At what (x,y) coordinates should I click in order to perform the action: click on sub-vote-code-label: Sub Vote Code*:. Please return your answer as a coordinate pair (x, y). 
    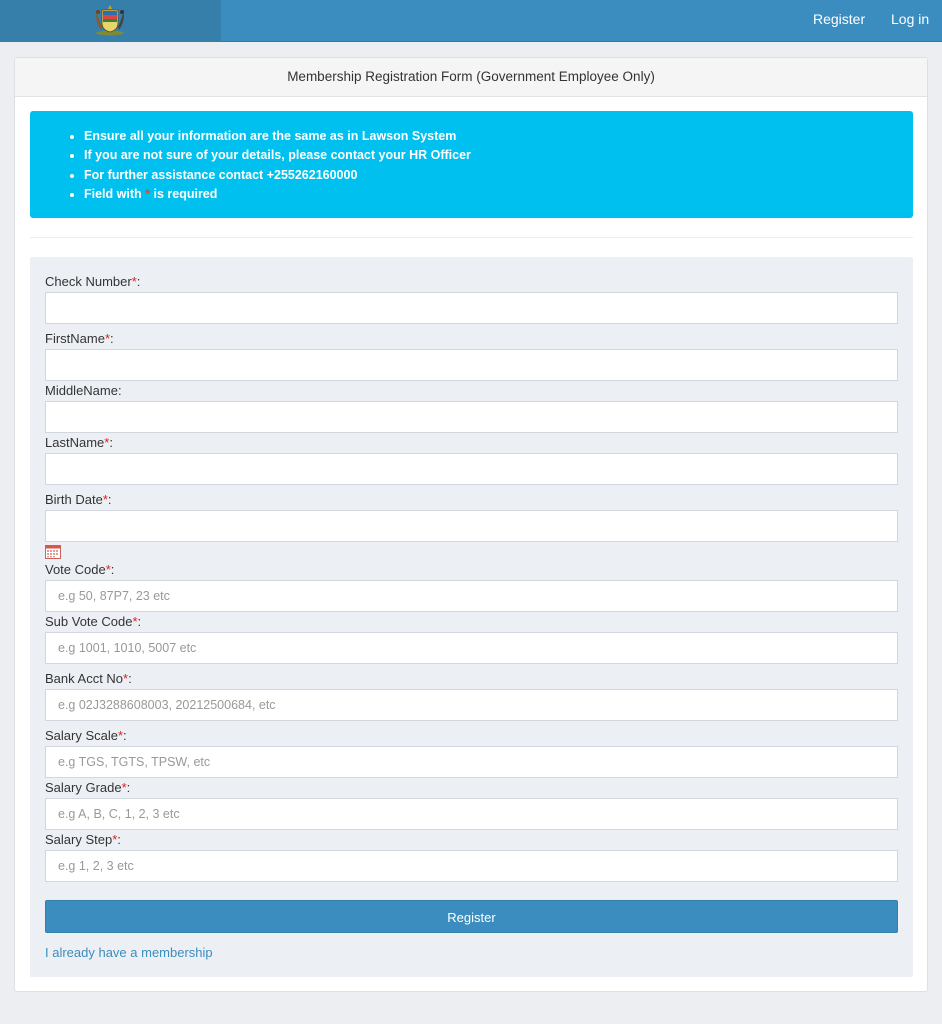
    Looking at the image, I should click on (93, 621).